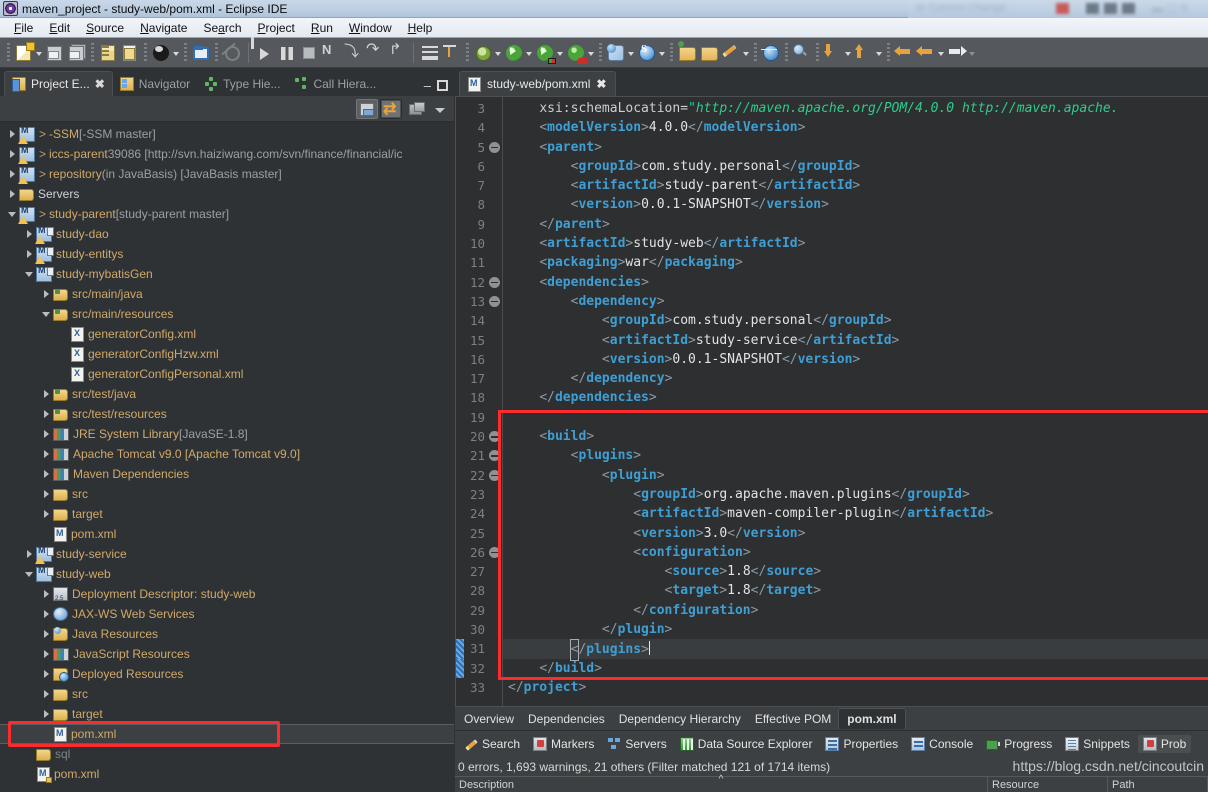 The image size is (1208, 792). I want to click on step-over-icon, so click(375, 53).